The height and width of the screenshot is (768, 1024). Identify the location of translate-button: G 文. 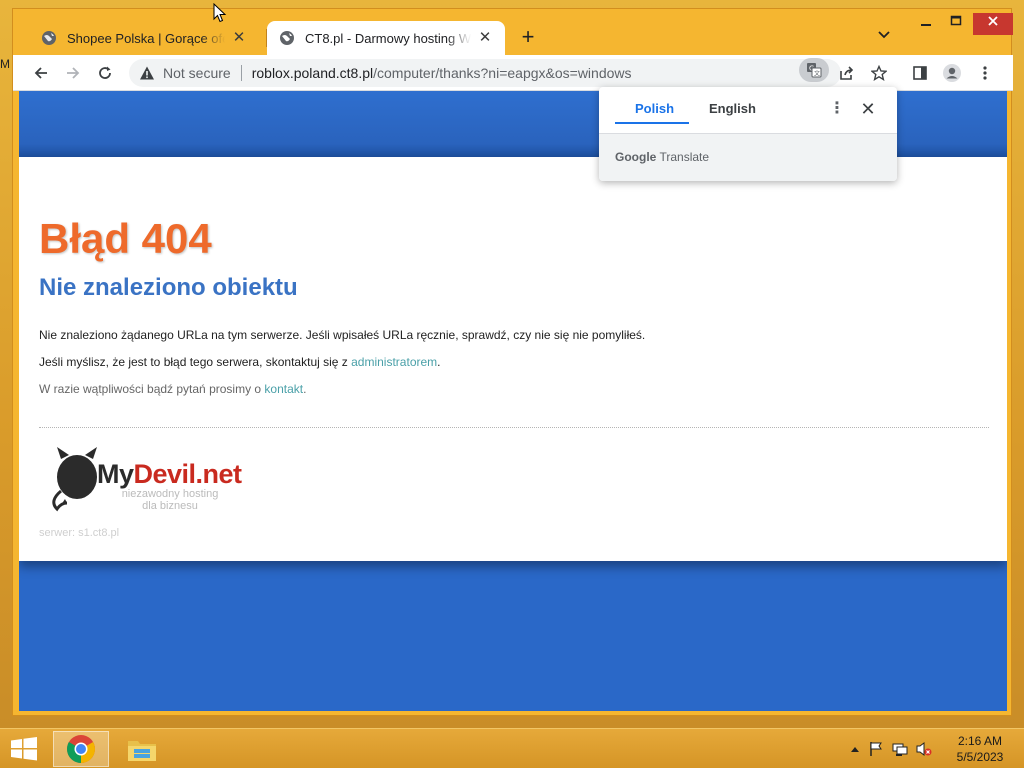
(814, 70).